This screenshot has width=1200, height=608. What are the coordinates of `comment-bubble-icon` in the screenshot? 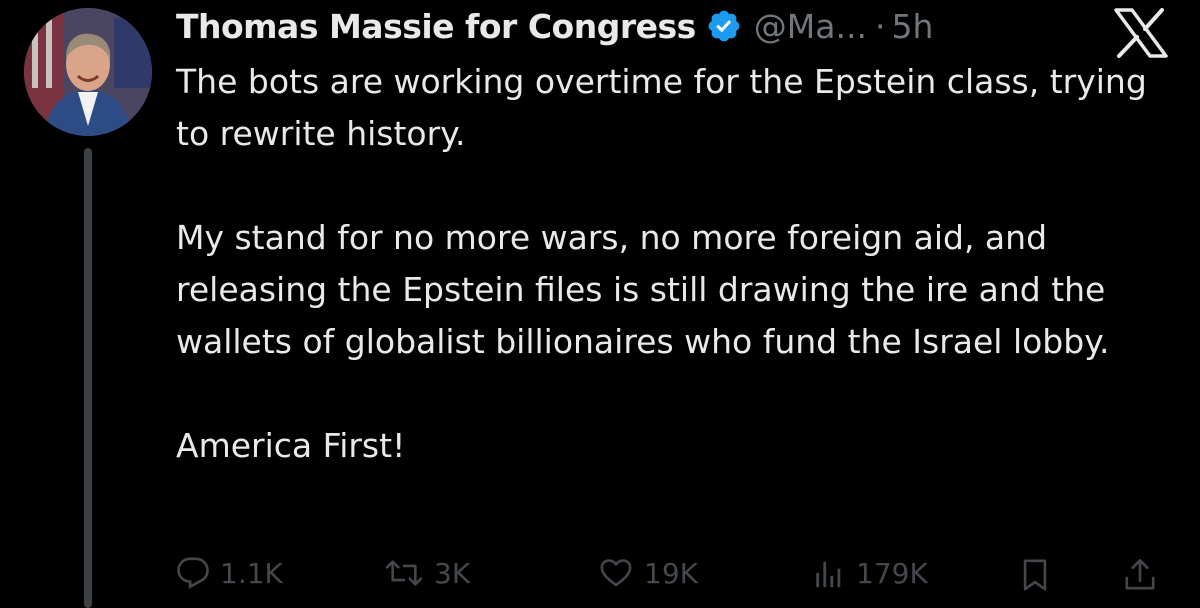 It's located at (193, 573).